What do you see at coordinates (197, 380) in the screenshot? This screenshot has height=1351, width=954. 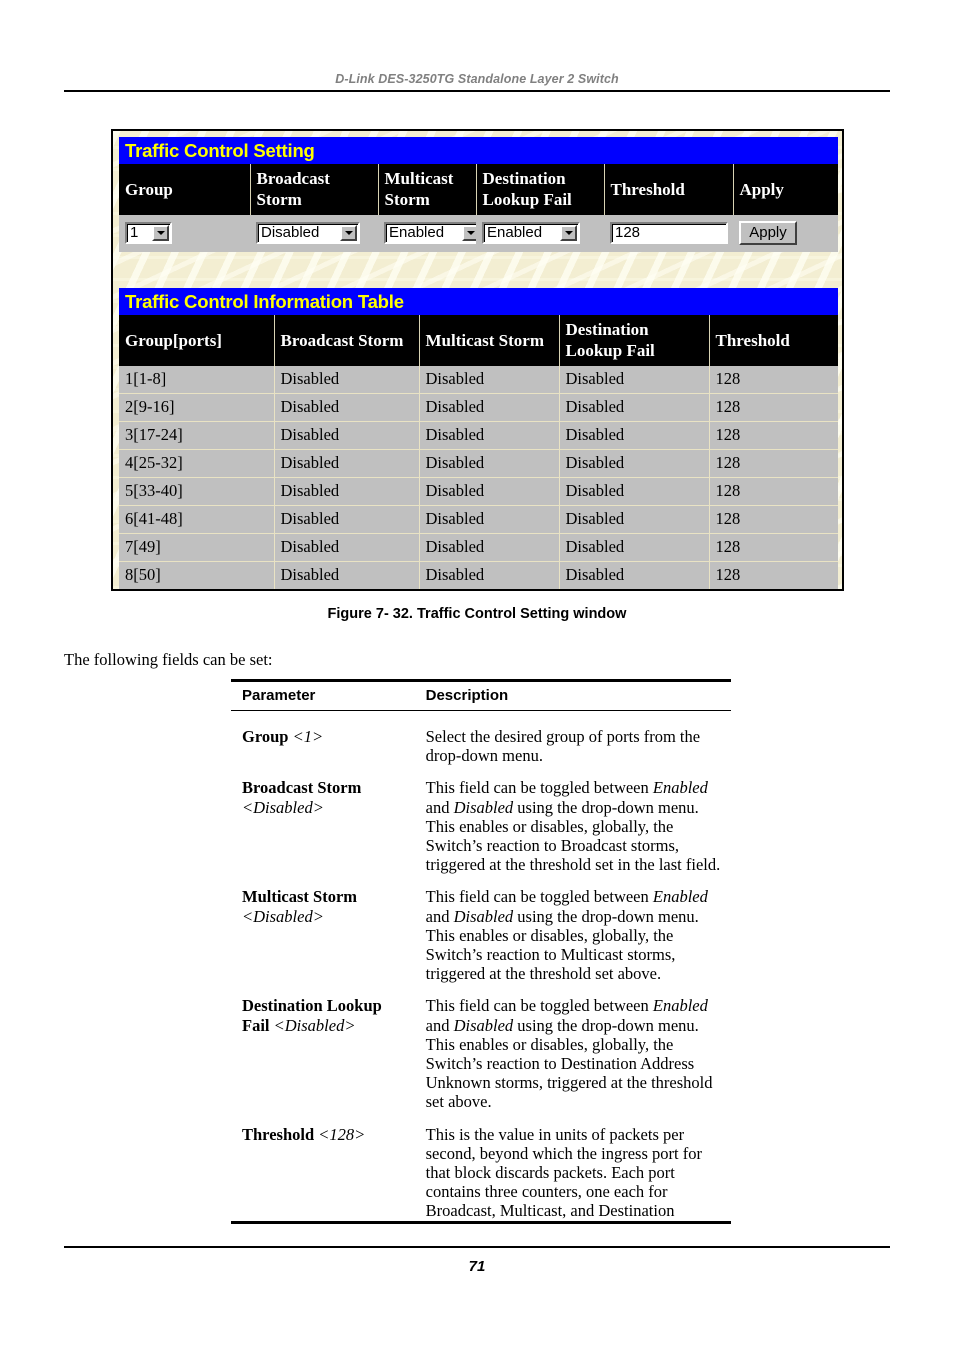 I see `cell-group: 1[1-8]` at bounding box center [197, 380].